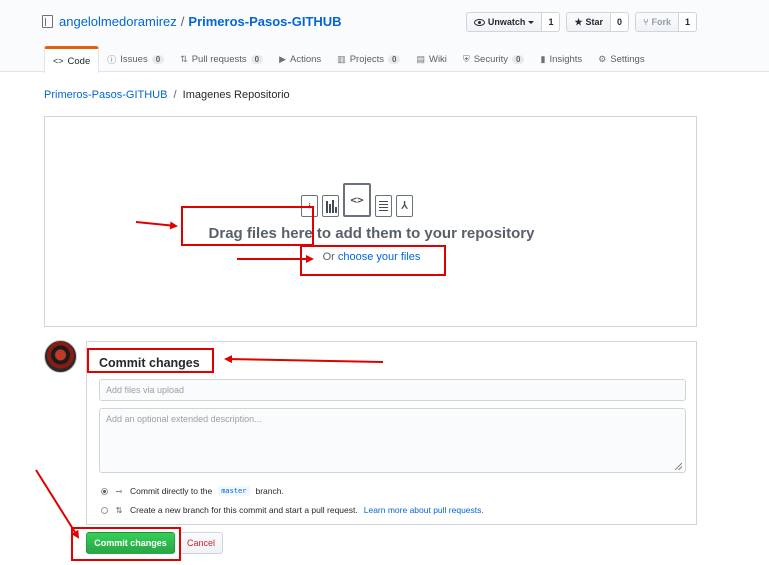  I want to click on tab-label: Pull requests, so click(219, 59).